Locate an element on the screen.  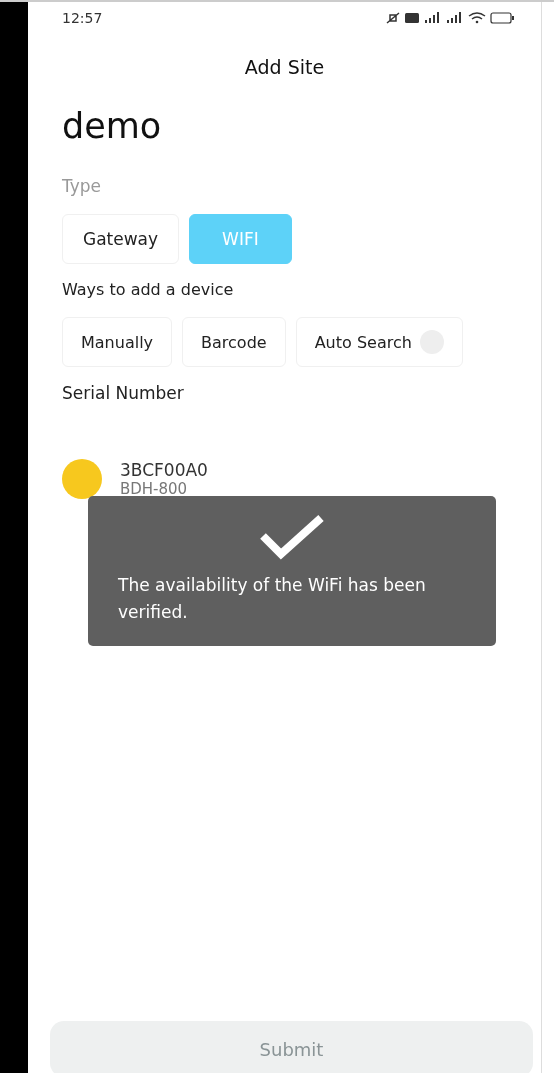
status-time: 12:57 is located at coordinates (82, 18).